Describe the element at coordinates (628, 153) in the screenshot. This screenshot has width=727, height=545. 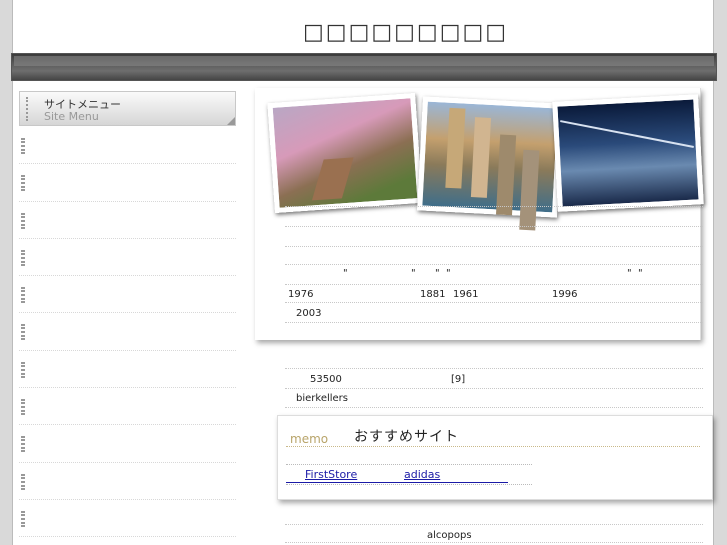
I see `night-bridge-photo` at that location.